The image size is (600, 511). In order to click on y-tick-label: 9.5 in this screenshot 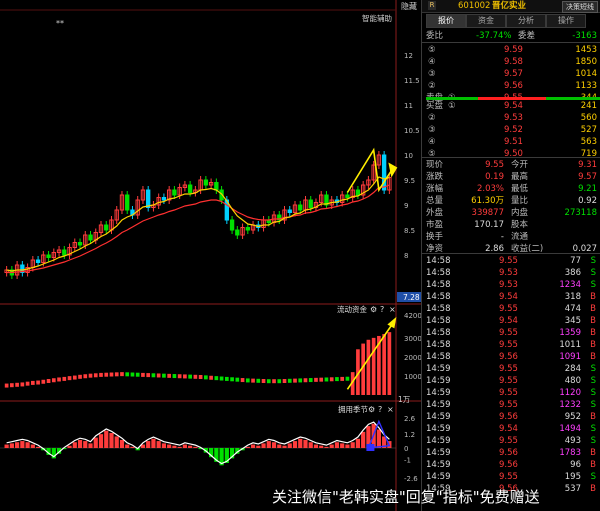, I will do `click(409, 181)`.